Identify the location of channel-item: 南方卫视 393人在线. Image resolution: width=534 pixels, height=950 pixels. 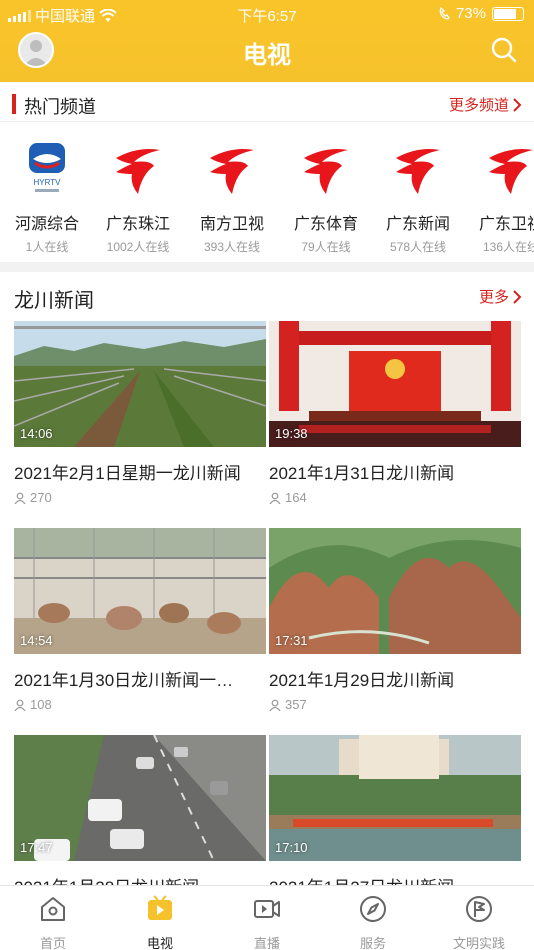
(232, 192).